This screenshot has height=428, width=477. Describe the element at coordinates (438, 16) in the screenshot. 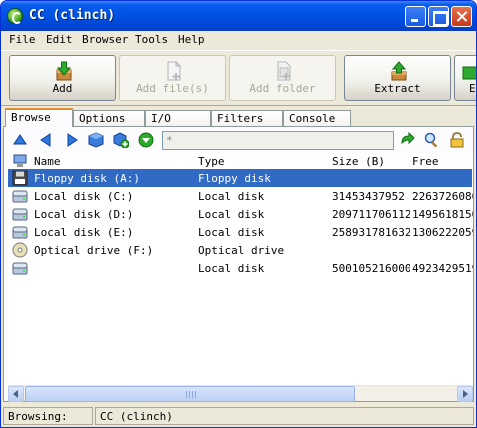

I see `maximize-button` at that location.